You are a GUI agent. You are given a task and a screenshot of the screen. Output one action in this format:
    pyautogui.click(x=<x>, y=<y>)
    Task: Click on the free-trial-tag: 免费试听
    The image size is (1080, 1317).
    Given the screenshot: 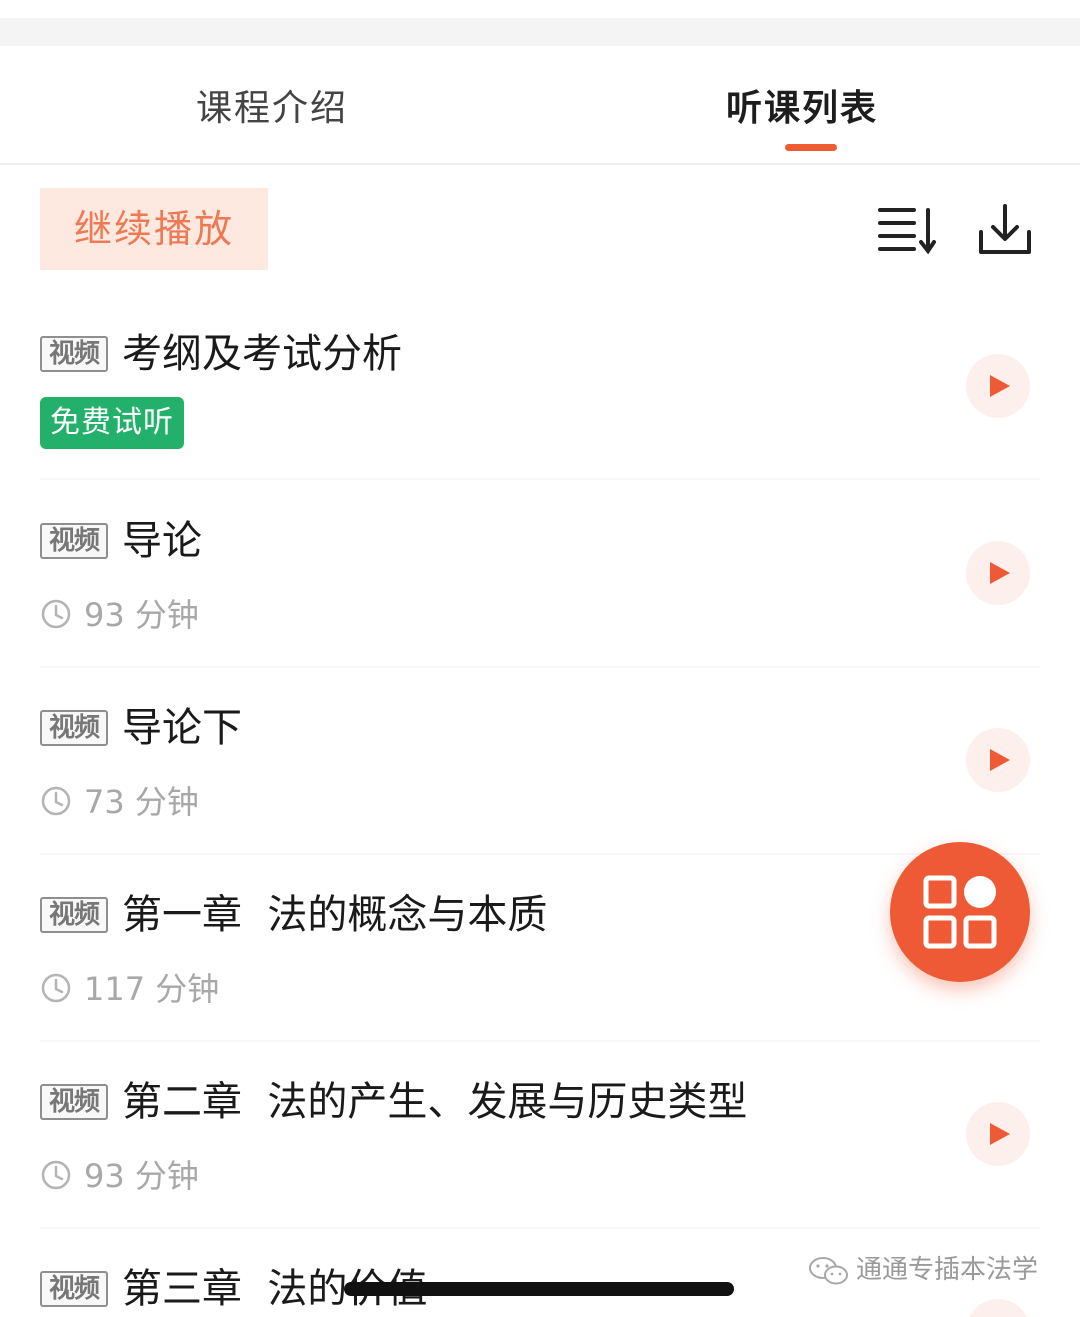 What is the action you would take?
    pyautogui.click(x=112, y=423)
    